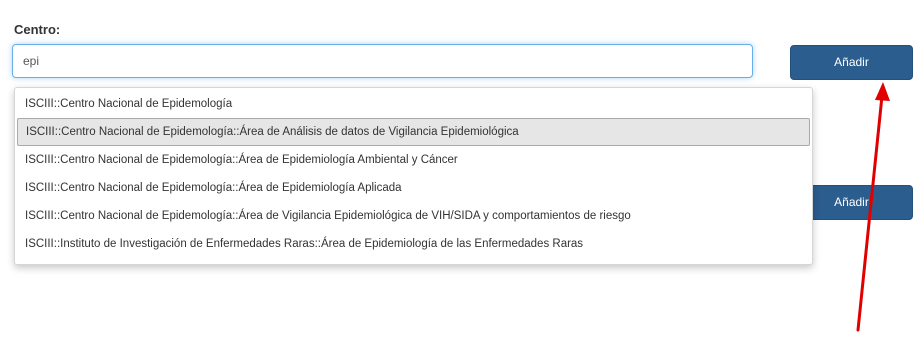 The width and height of the screenshot is (917, 338). I want to click on centro-input: epi, so click(382, 61).